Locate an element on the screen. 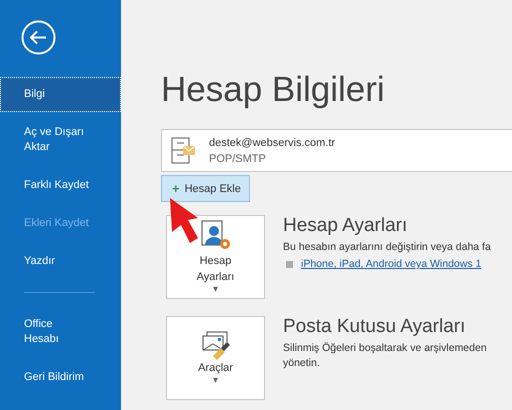 The height and width of the screenshot is (410, 512). sidebar-item: Office Hesabı is located at coordinates (60, 332).